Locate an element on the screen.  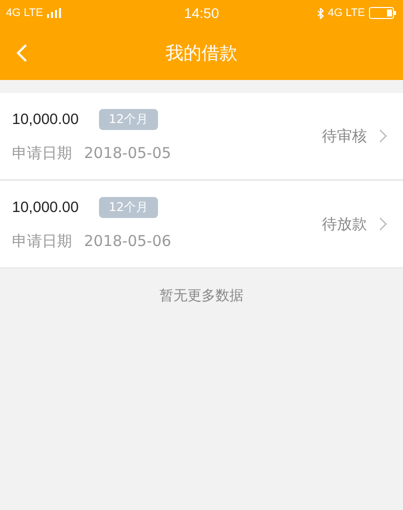
apply-date: 2018-05-05 is located at coordinates (128, 153).